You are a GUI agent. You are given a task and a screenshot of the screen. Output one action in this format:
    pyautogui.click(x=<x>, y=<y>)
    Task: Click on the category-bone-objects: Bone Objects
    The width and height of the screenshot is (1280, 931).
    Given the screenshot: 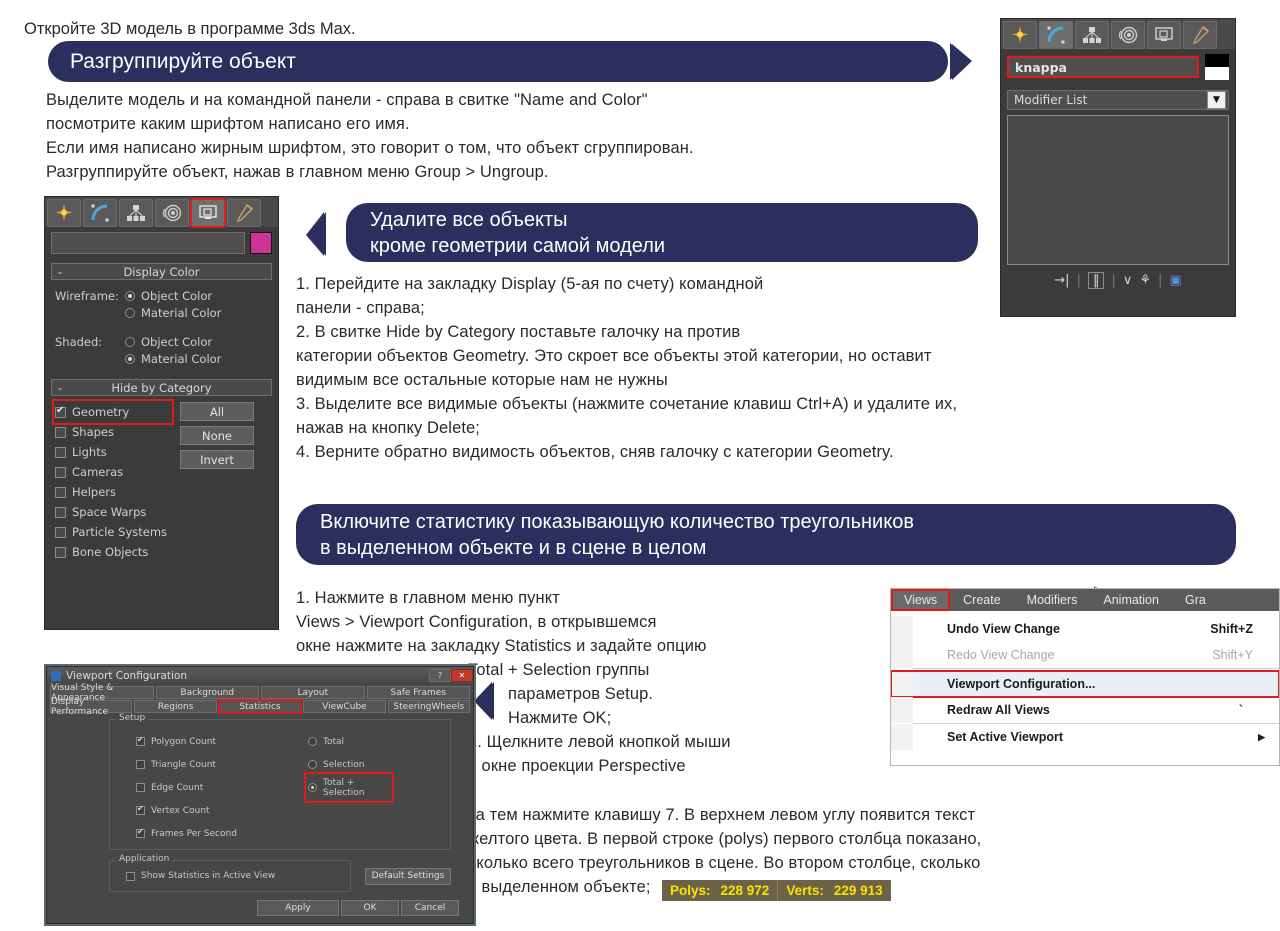 What is the action you would take?
    pyautogui.click(x=117, y=552)
    